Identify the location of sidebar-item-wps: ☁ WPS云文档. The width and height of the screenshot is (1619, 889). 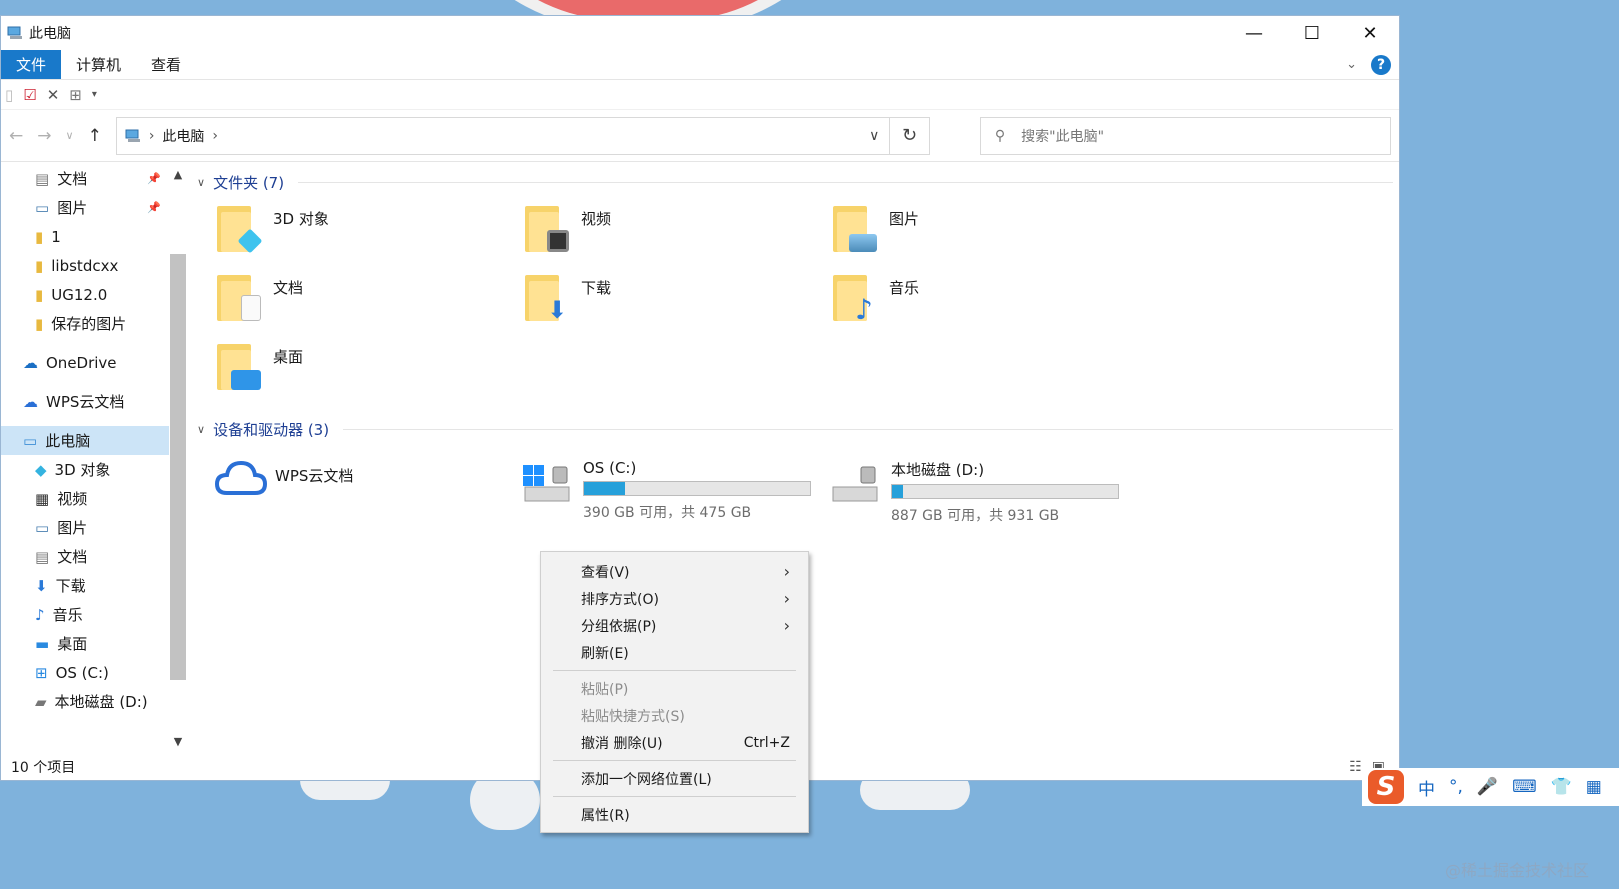
(85, 401).